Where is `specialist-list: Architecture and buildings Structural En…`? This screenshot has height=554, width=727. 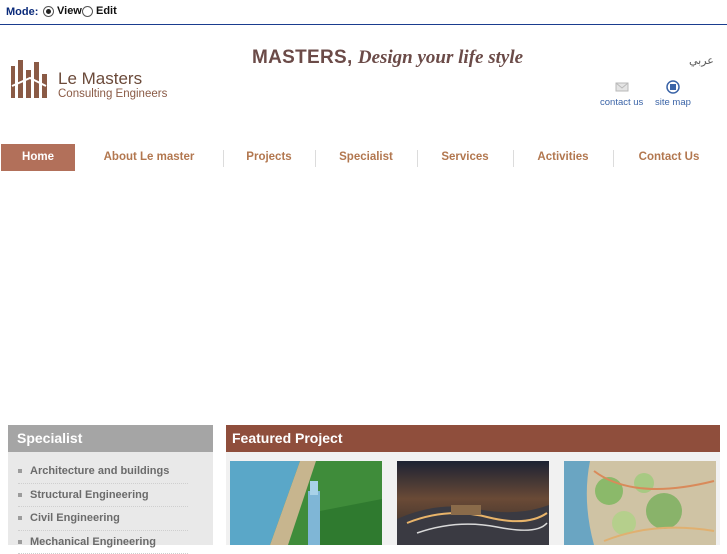
specialist-list: Architecture and buildings Structural En… is located at coordinates (110, 503).